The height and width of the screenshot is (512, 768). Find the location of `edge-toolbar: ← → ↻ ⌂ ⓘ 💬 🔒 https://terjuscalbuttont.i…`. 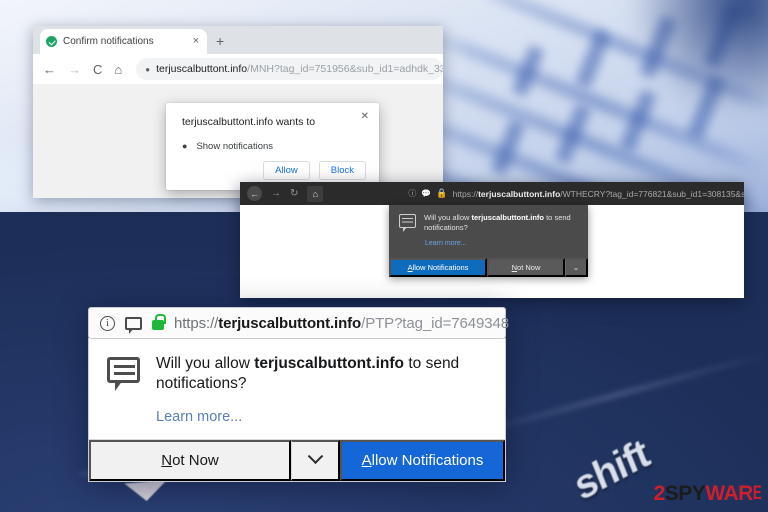

edge-toolbar: ← → ↻ ⌂ ⓘ 💬 🔒 https://terjuscalbuttont.i… is located at coordinates (492, 193).